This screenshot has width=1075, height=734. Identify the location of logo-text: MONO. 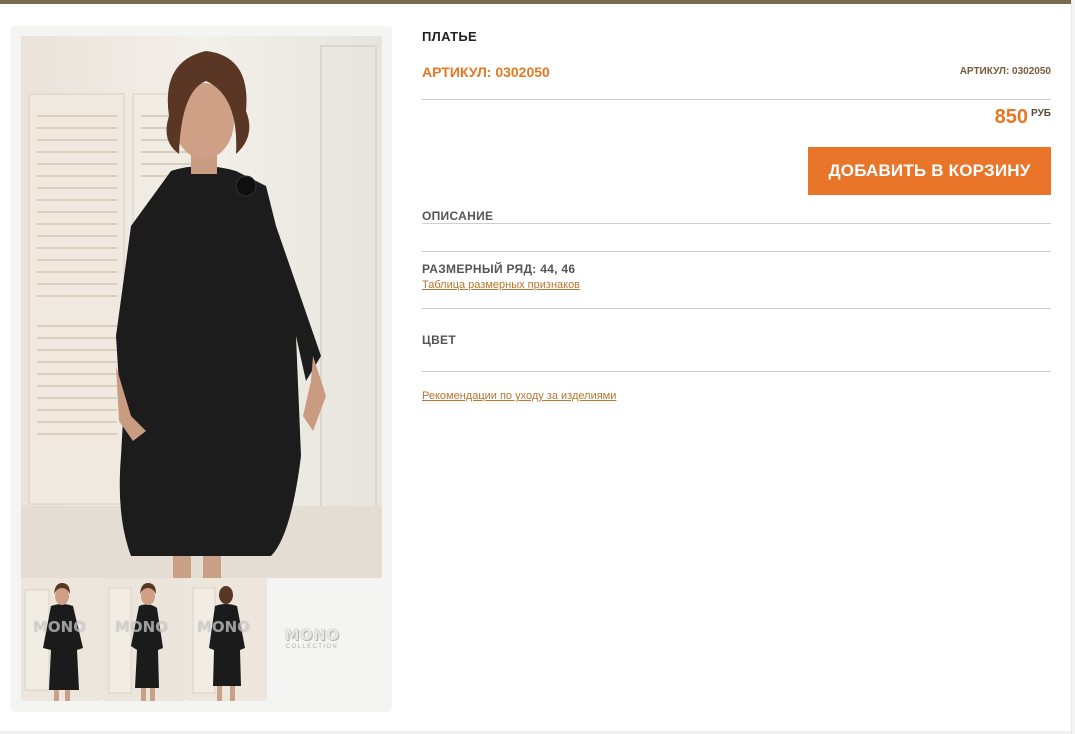
(312, 635).